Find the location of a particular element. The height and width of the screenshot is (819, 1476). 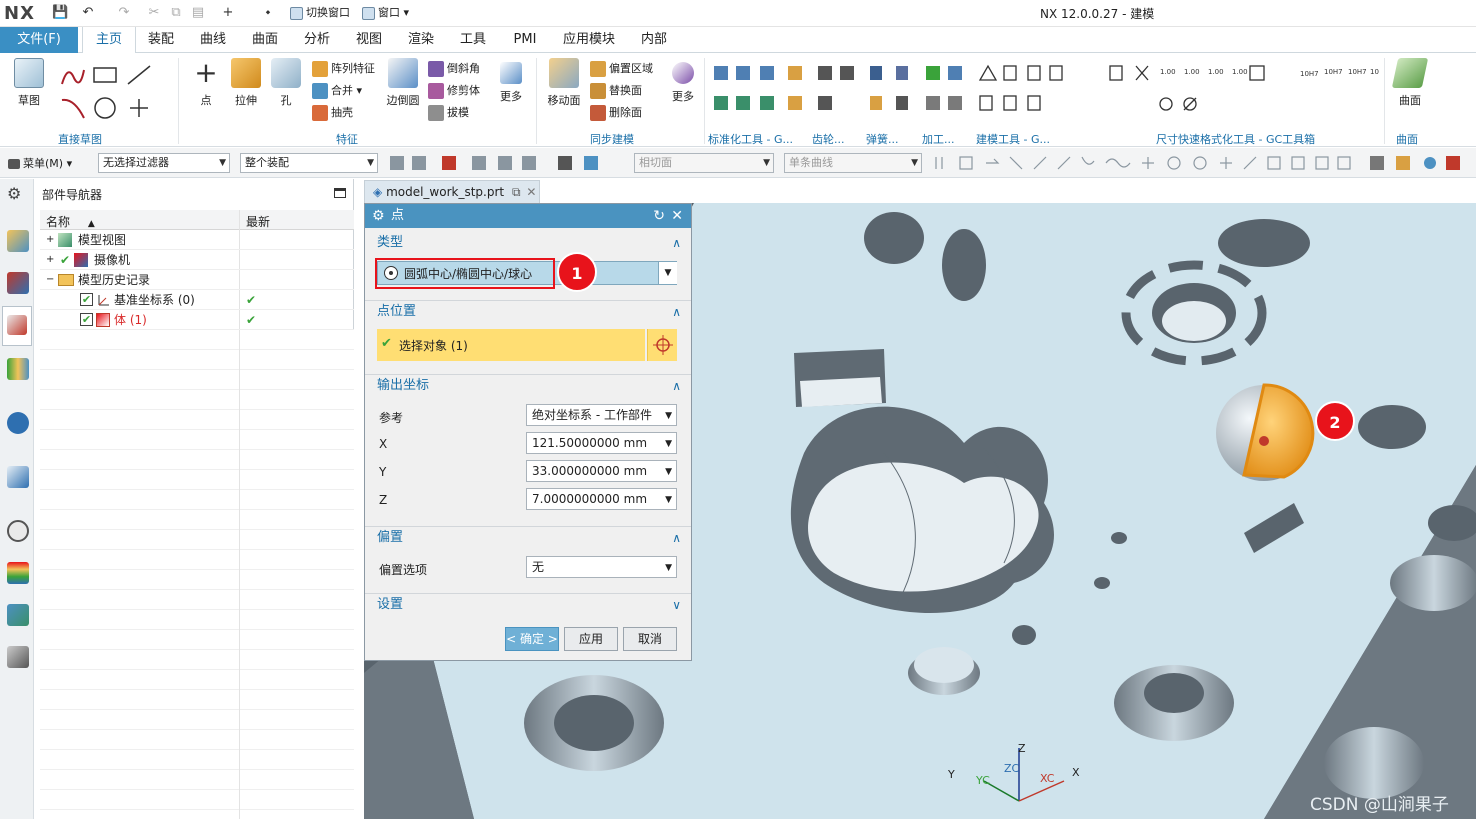

selection-icon-strip is located at coordinates (508, 163).